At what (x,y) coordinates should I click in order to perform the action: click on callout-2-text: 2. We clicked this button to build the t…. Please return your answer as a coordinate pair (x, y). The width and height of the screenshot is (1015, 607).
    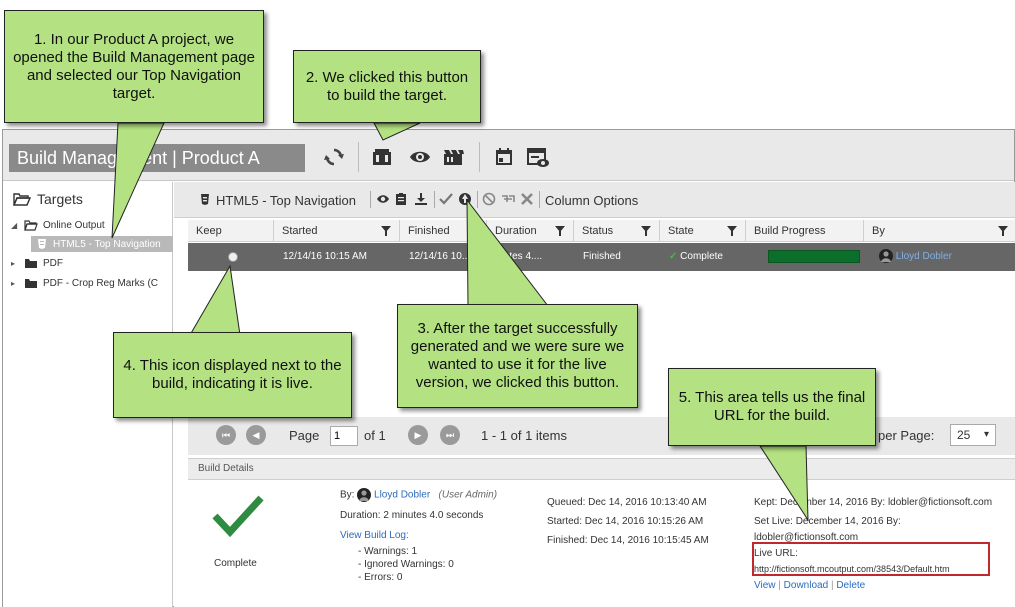
    Looking at the image, I should click on (387, 86).